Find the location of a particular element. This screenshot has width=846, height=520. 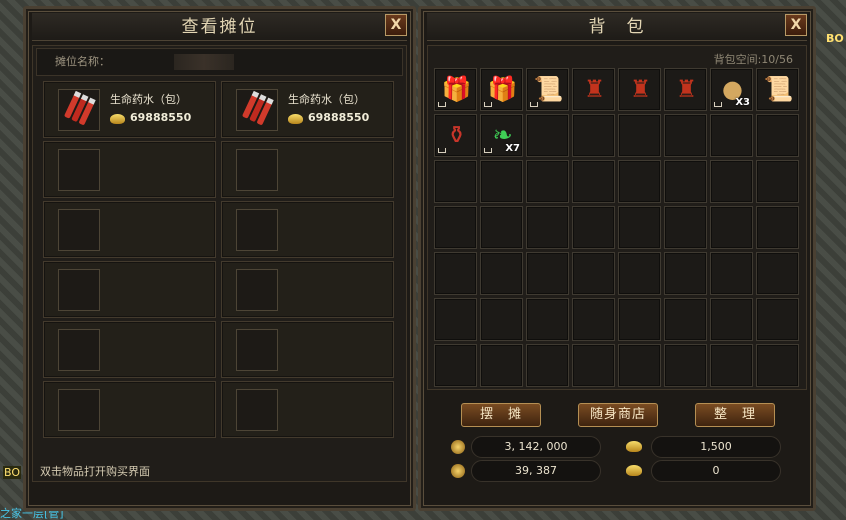

gift-box-icon: 🎁 is located at coordinates (456, 89).